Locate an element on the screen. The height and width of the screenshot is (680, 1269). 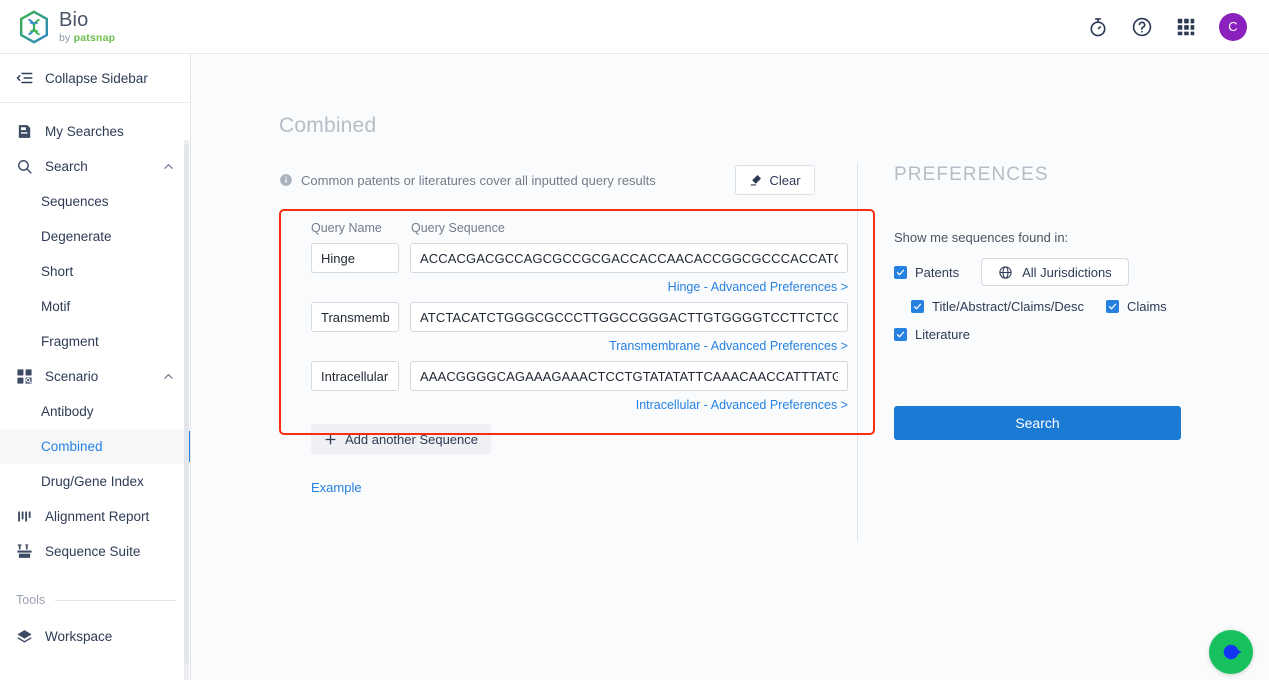
scenario-grid-icon is located at coordinates (24, 376).